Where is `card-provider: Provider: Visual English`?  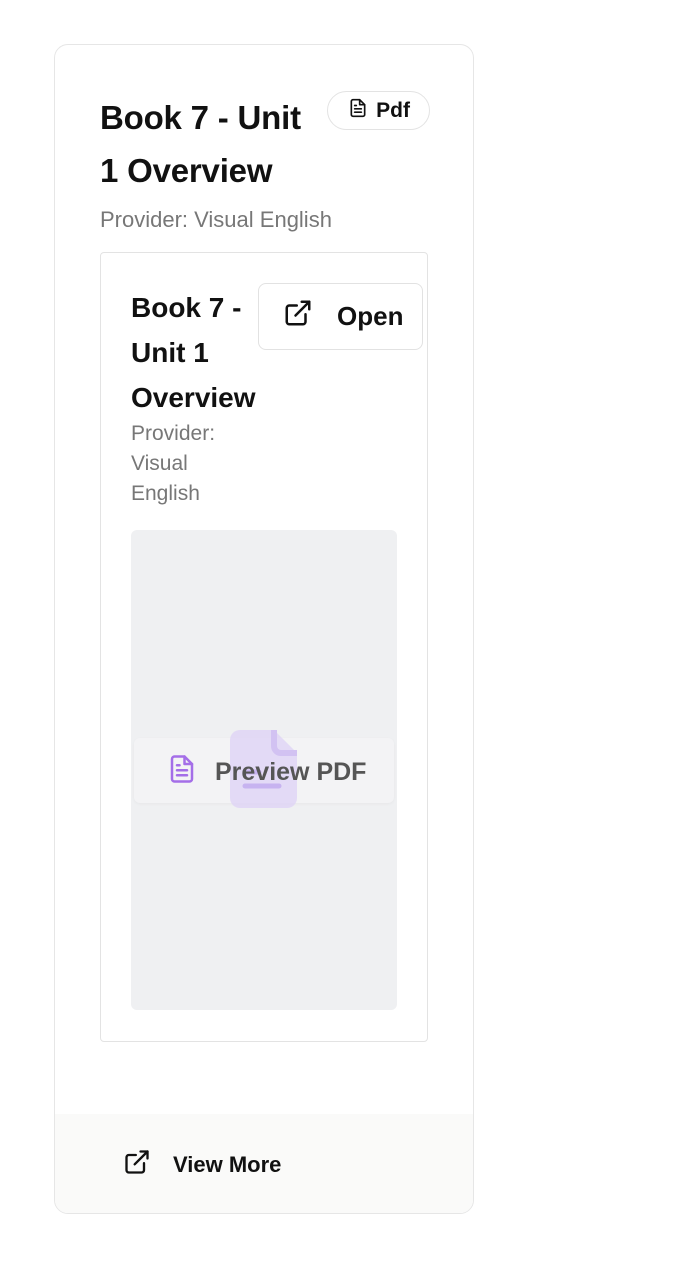
card-provider: Provider: Visual English is located at coordinates (216, 219).